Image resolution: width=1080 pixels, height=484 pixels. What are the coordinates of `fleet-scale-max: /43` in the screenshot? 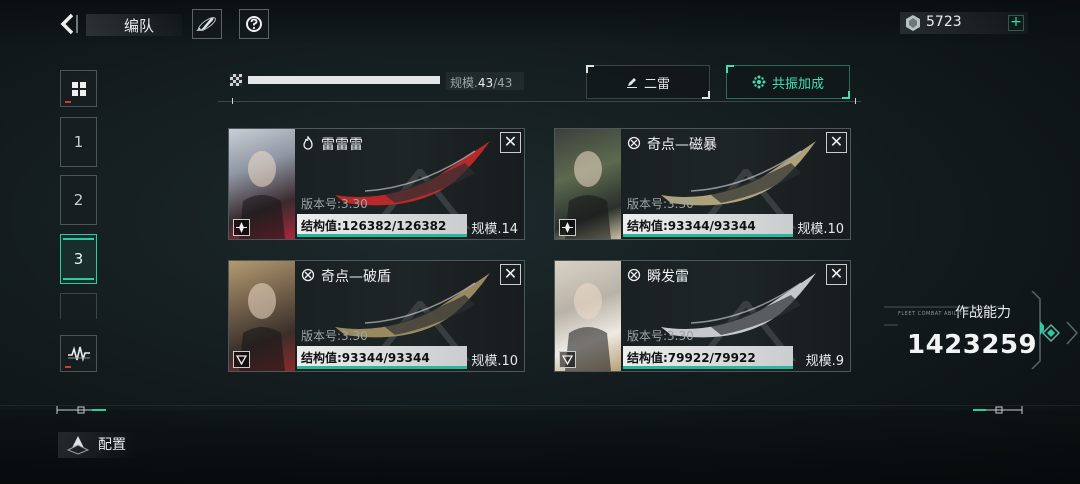 It's located at (503, 83).